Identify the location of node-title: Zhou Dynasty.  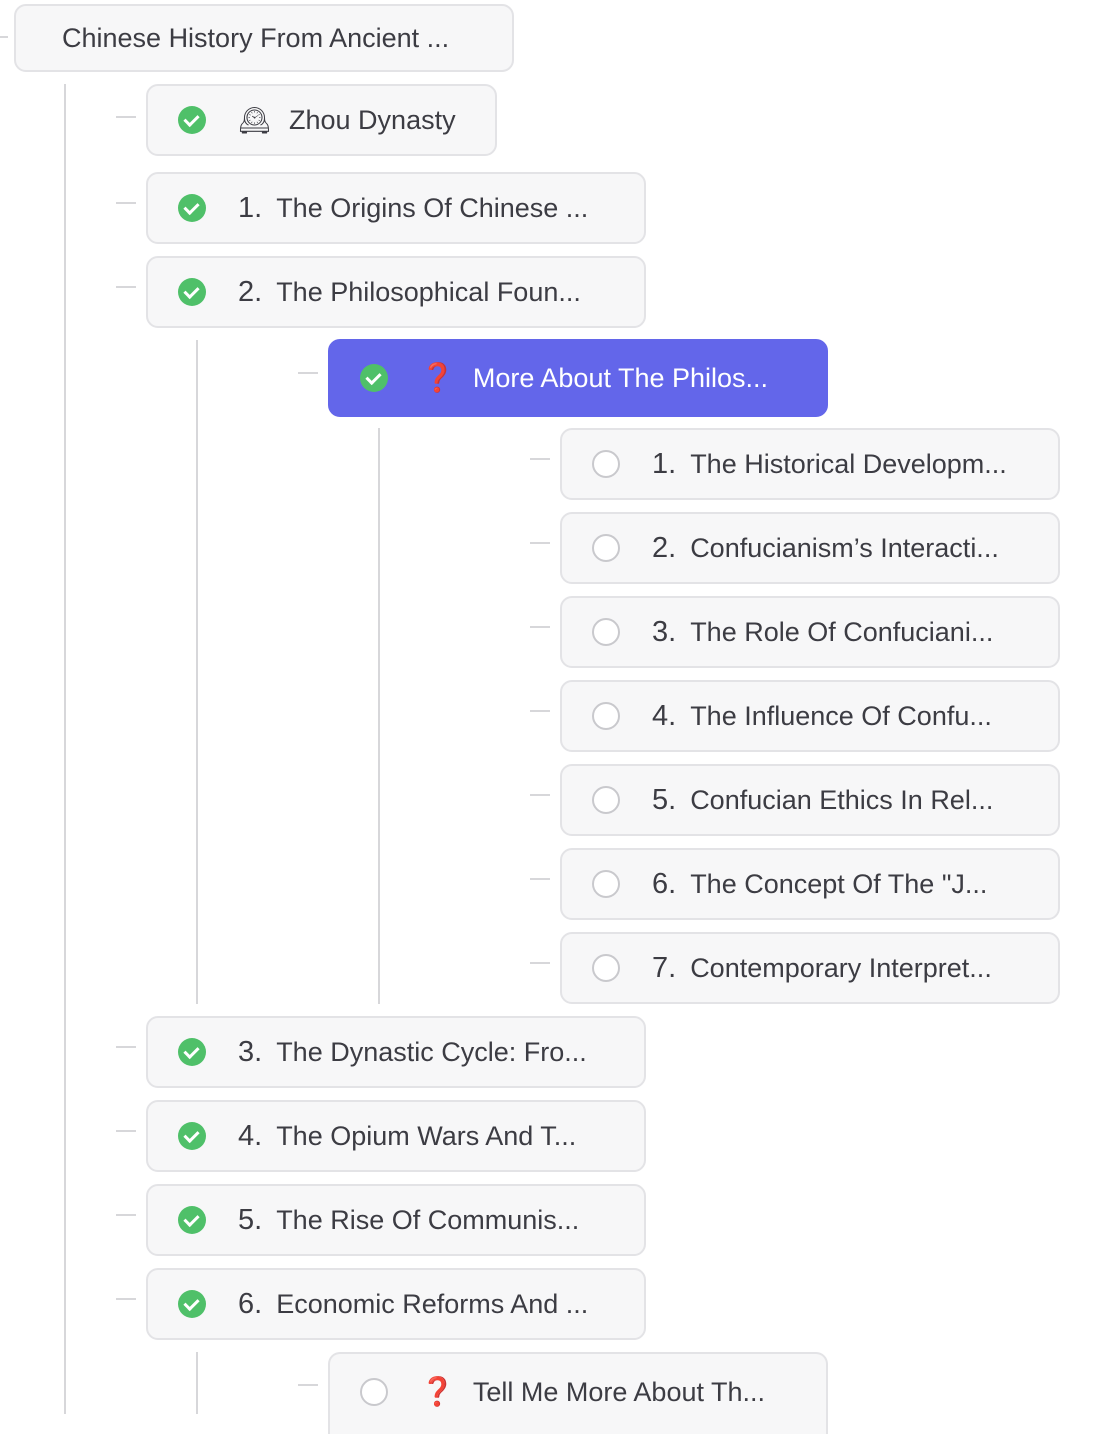
(372, 119).